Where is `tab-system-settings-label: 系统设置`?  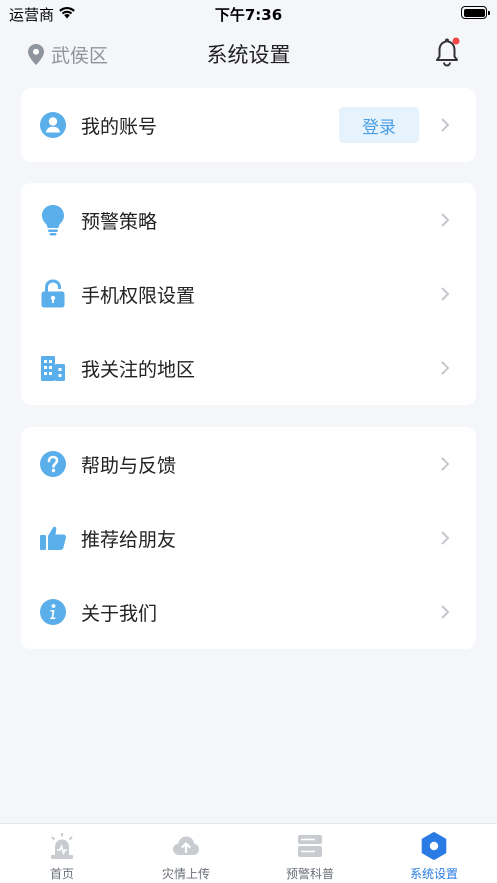 tab-system-settings-label: 系统设置 is located at coordinates (433, 874).